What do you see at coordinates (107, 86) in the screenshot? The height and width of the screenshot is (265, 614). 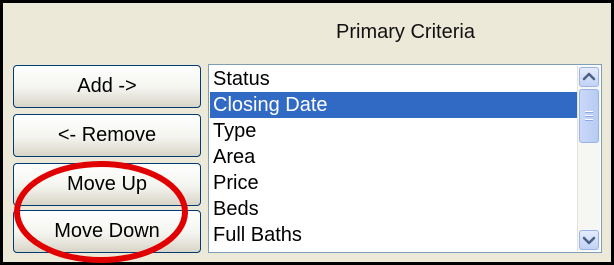 I see `add-button: Add ->` at bounding box center [107, 86].